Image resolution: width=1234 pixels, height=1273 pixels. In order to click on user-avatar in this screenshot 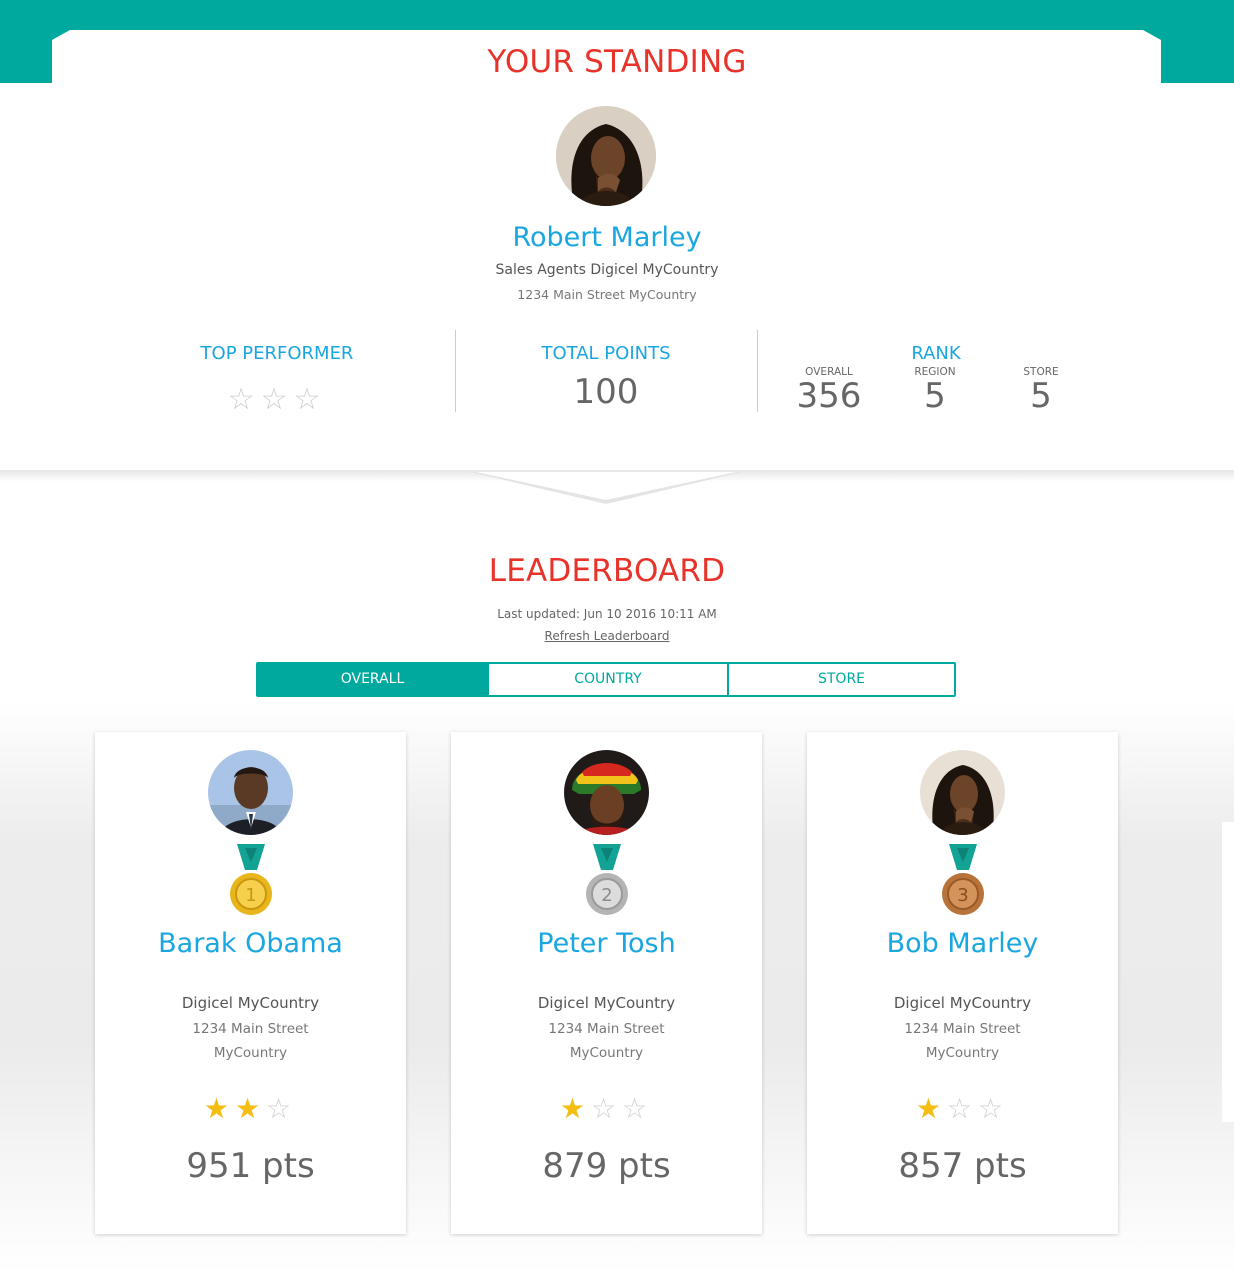, I will do `click(606, 156)`.